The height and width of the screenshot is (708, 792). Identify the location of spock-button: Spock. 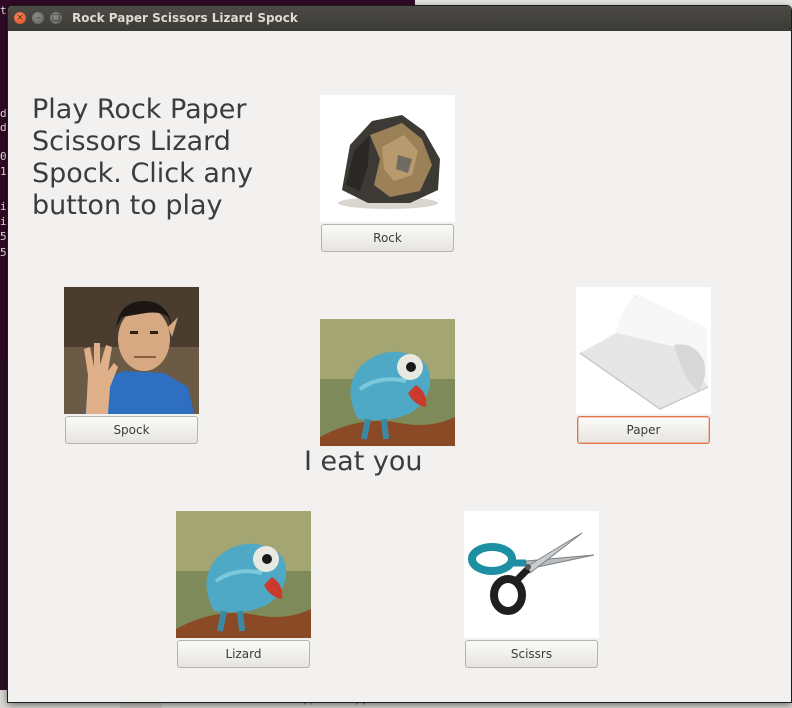
(131, 430).